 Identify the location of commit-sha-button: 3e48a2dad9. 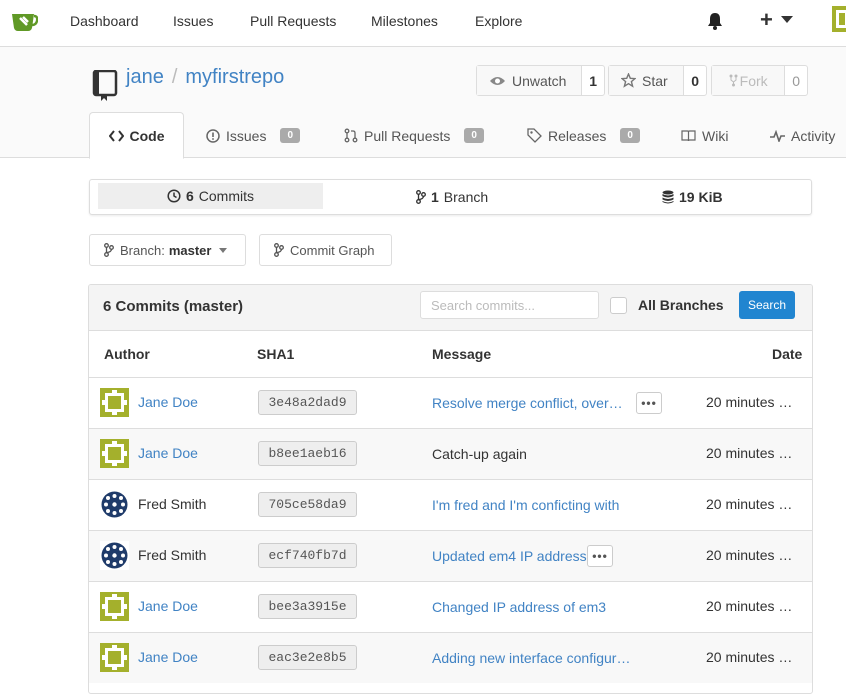
(307, 402).